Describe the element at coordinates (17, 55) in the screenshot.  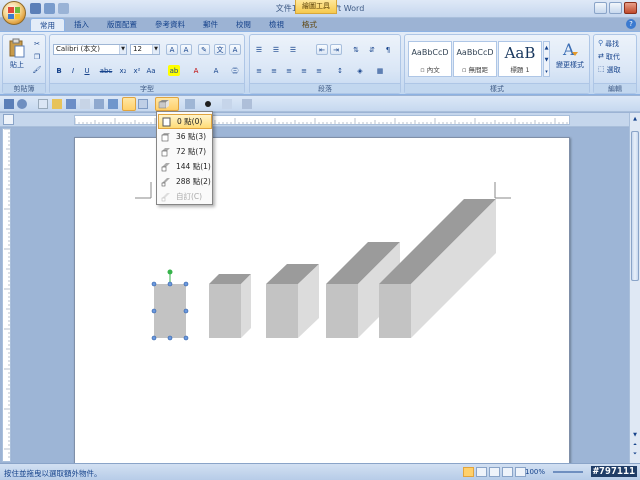
I see `paste-button: 貼上` at that location.